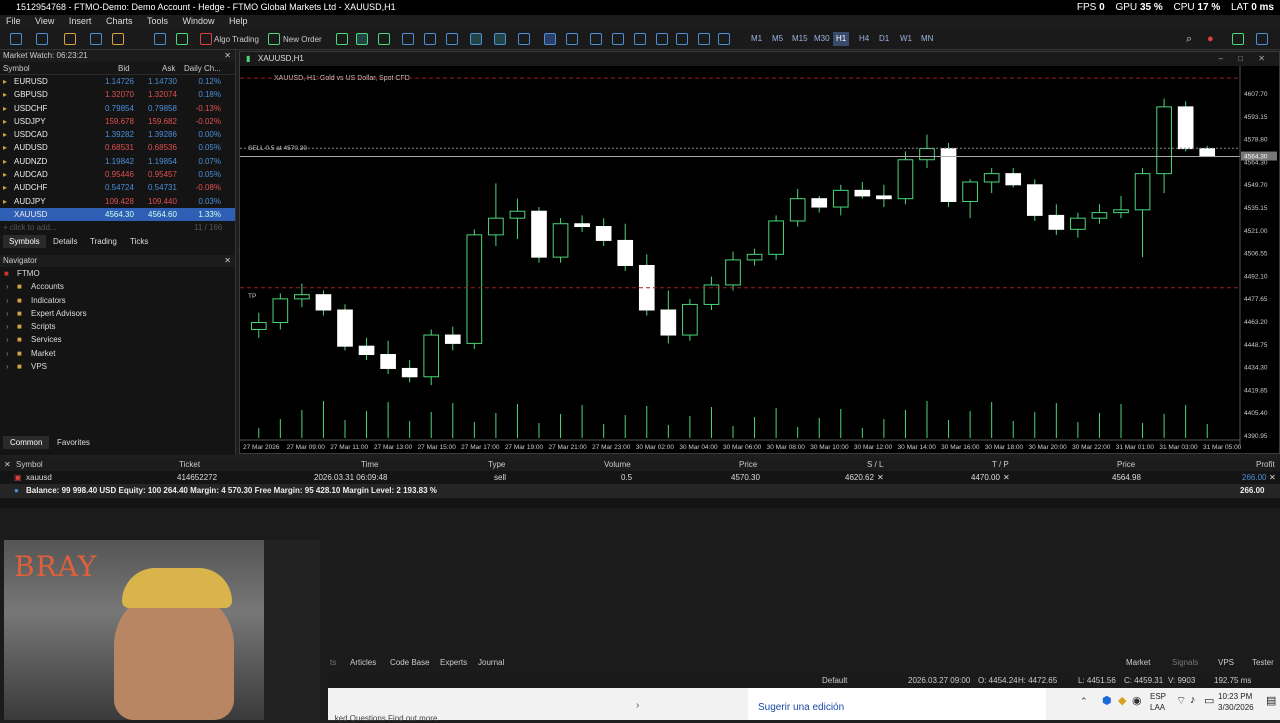 The image size is (1280, 723). I want to click on autoscroll-icon, so click(476, 39).